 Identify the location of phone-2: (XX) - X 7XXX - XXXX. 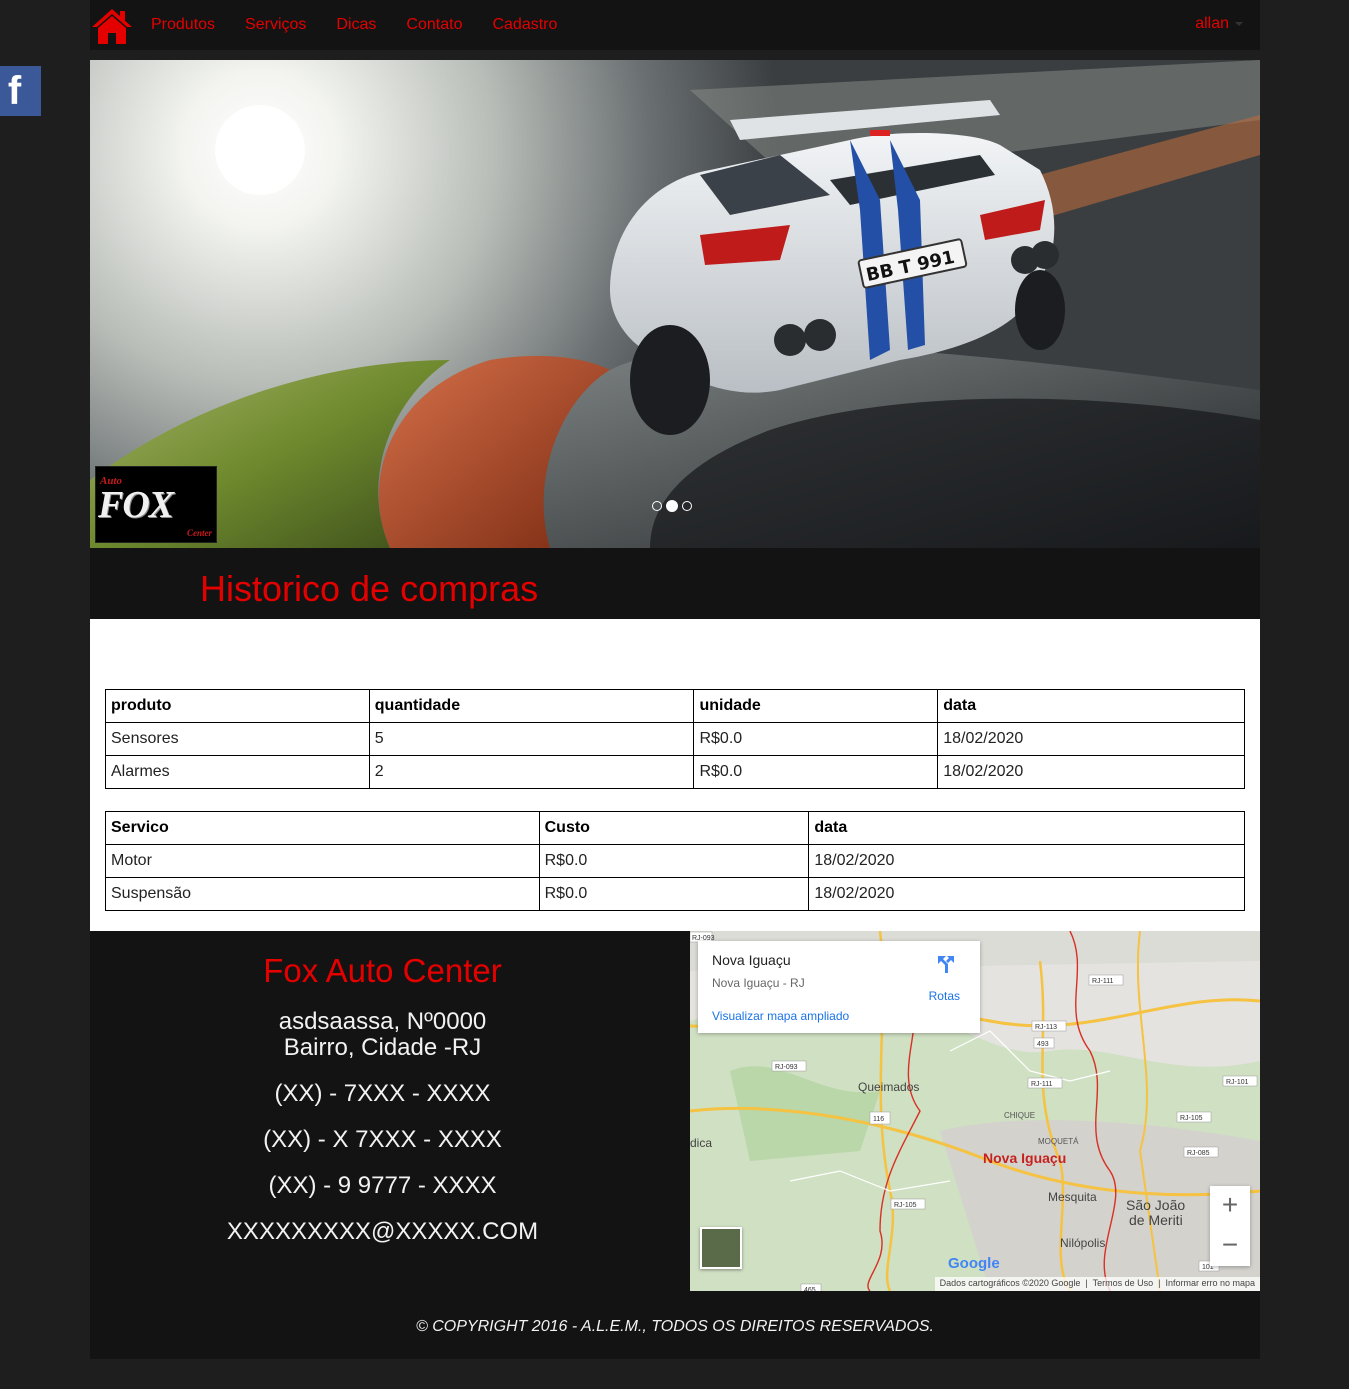
(382, 1139).